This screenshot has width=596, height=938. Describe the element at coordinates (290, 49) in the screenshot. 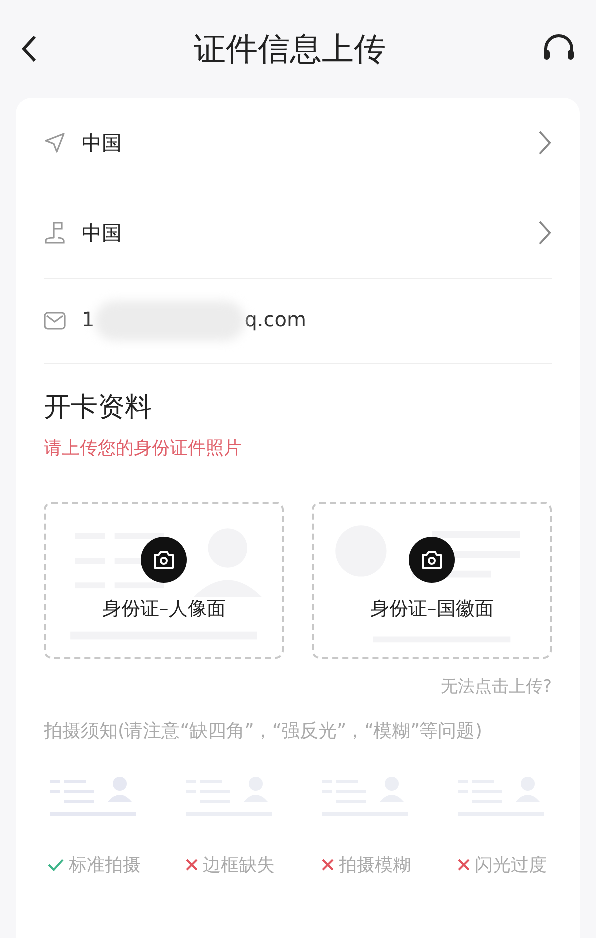

I see `page-title: 证件信息上传` at that location.